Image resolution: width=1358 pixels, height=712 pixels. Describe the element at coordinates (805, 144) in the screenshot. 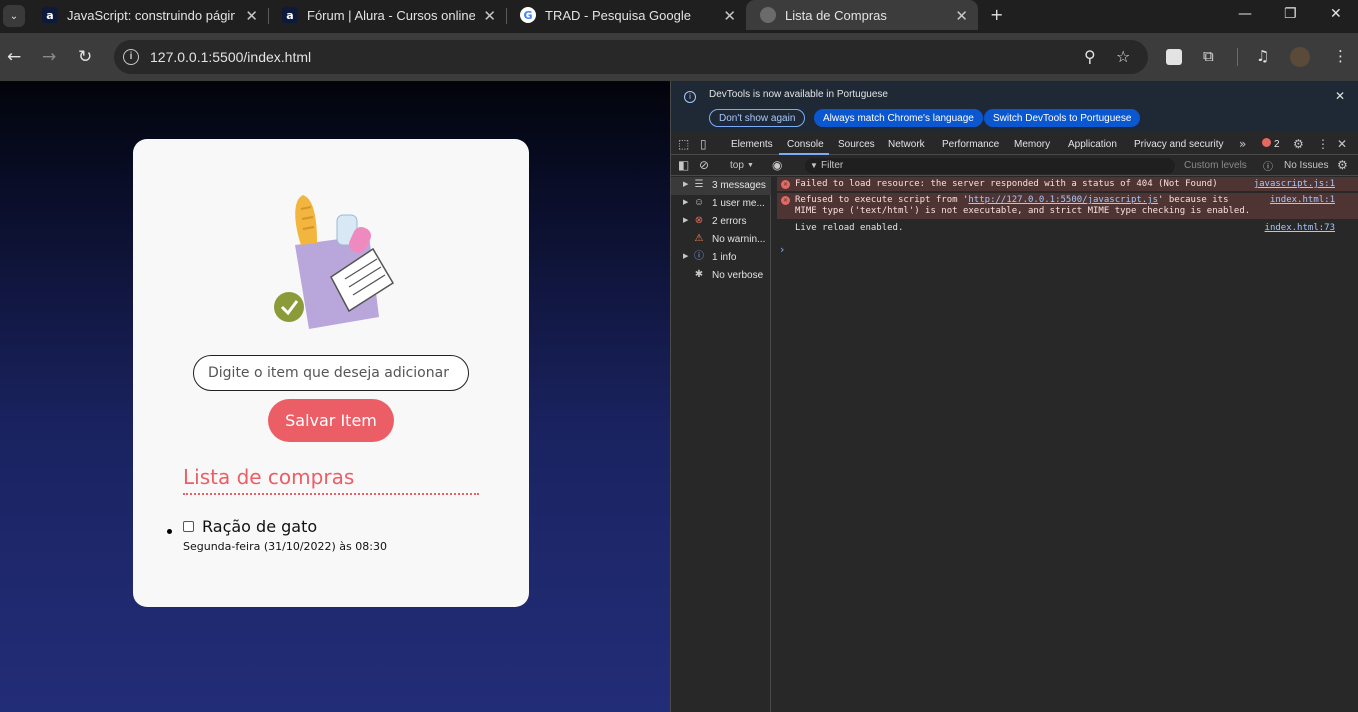

I see `tab-console: Console` at that location.